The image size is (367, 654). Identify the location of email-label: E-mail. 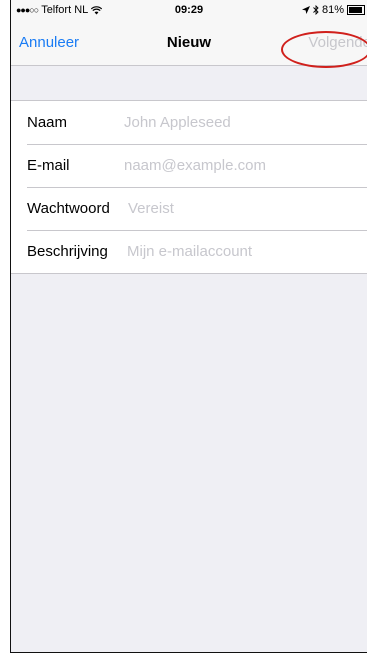
(48, 165).